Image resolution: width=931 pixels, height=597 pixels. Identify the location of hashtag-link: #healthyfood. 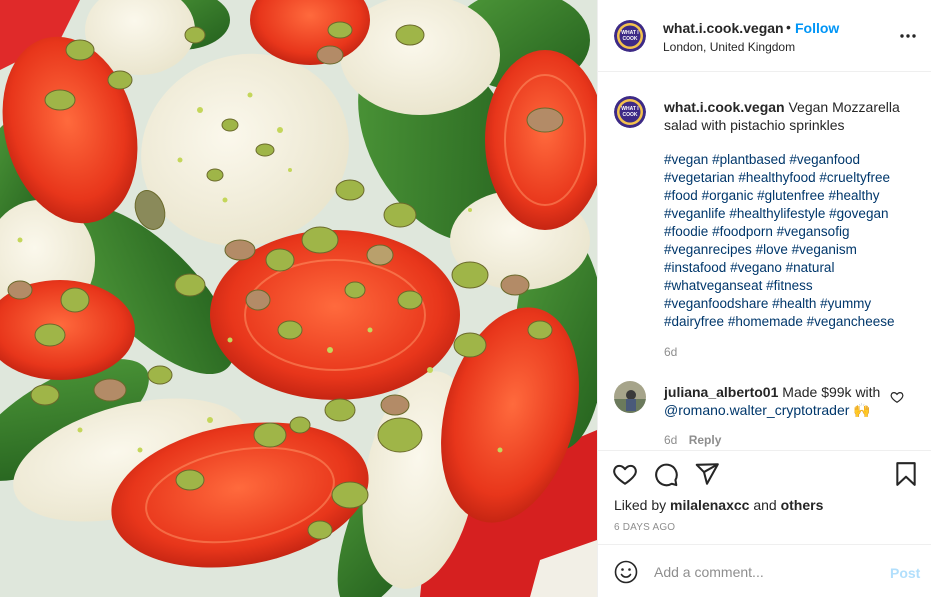
(776, 177).